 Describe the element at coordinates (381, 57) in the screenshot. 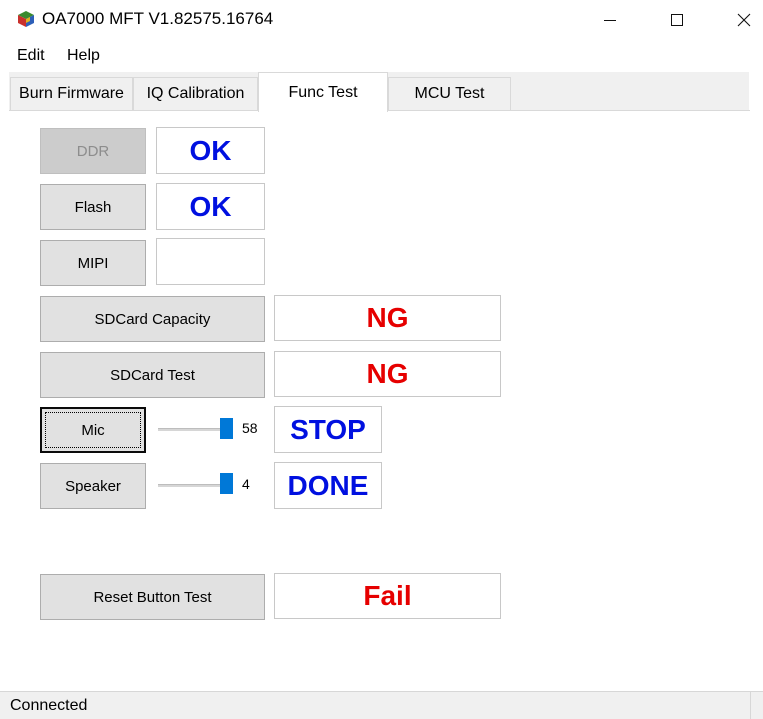

I see `menu-bar` at that location.